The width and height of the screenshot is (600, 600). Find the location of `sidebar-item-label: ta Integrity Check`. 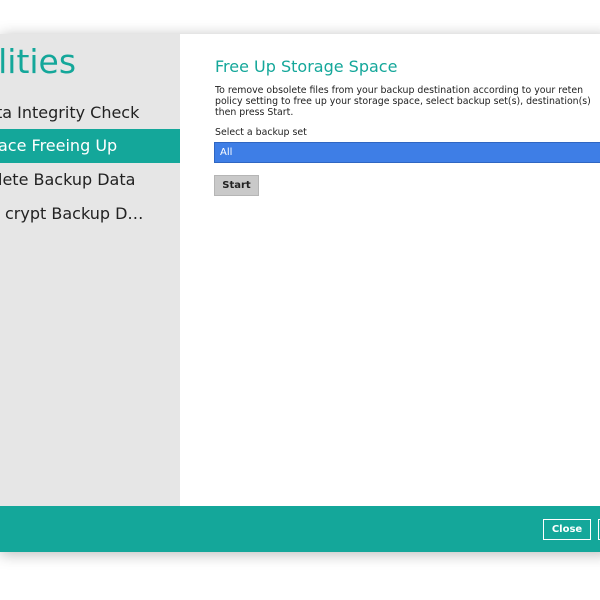

sidebar-item-label: ta Integrity Check is located at coordinates (70, 112).